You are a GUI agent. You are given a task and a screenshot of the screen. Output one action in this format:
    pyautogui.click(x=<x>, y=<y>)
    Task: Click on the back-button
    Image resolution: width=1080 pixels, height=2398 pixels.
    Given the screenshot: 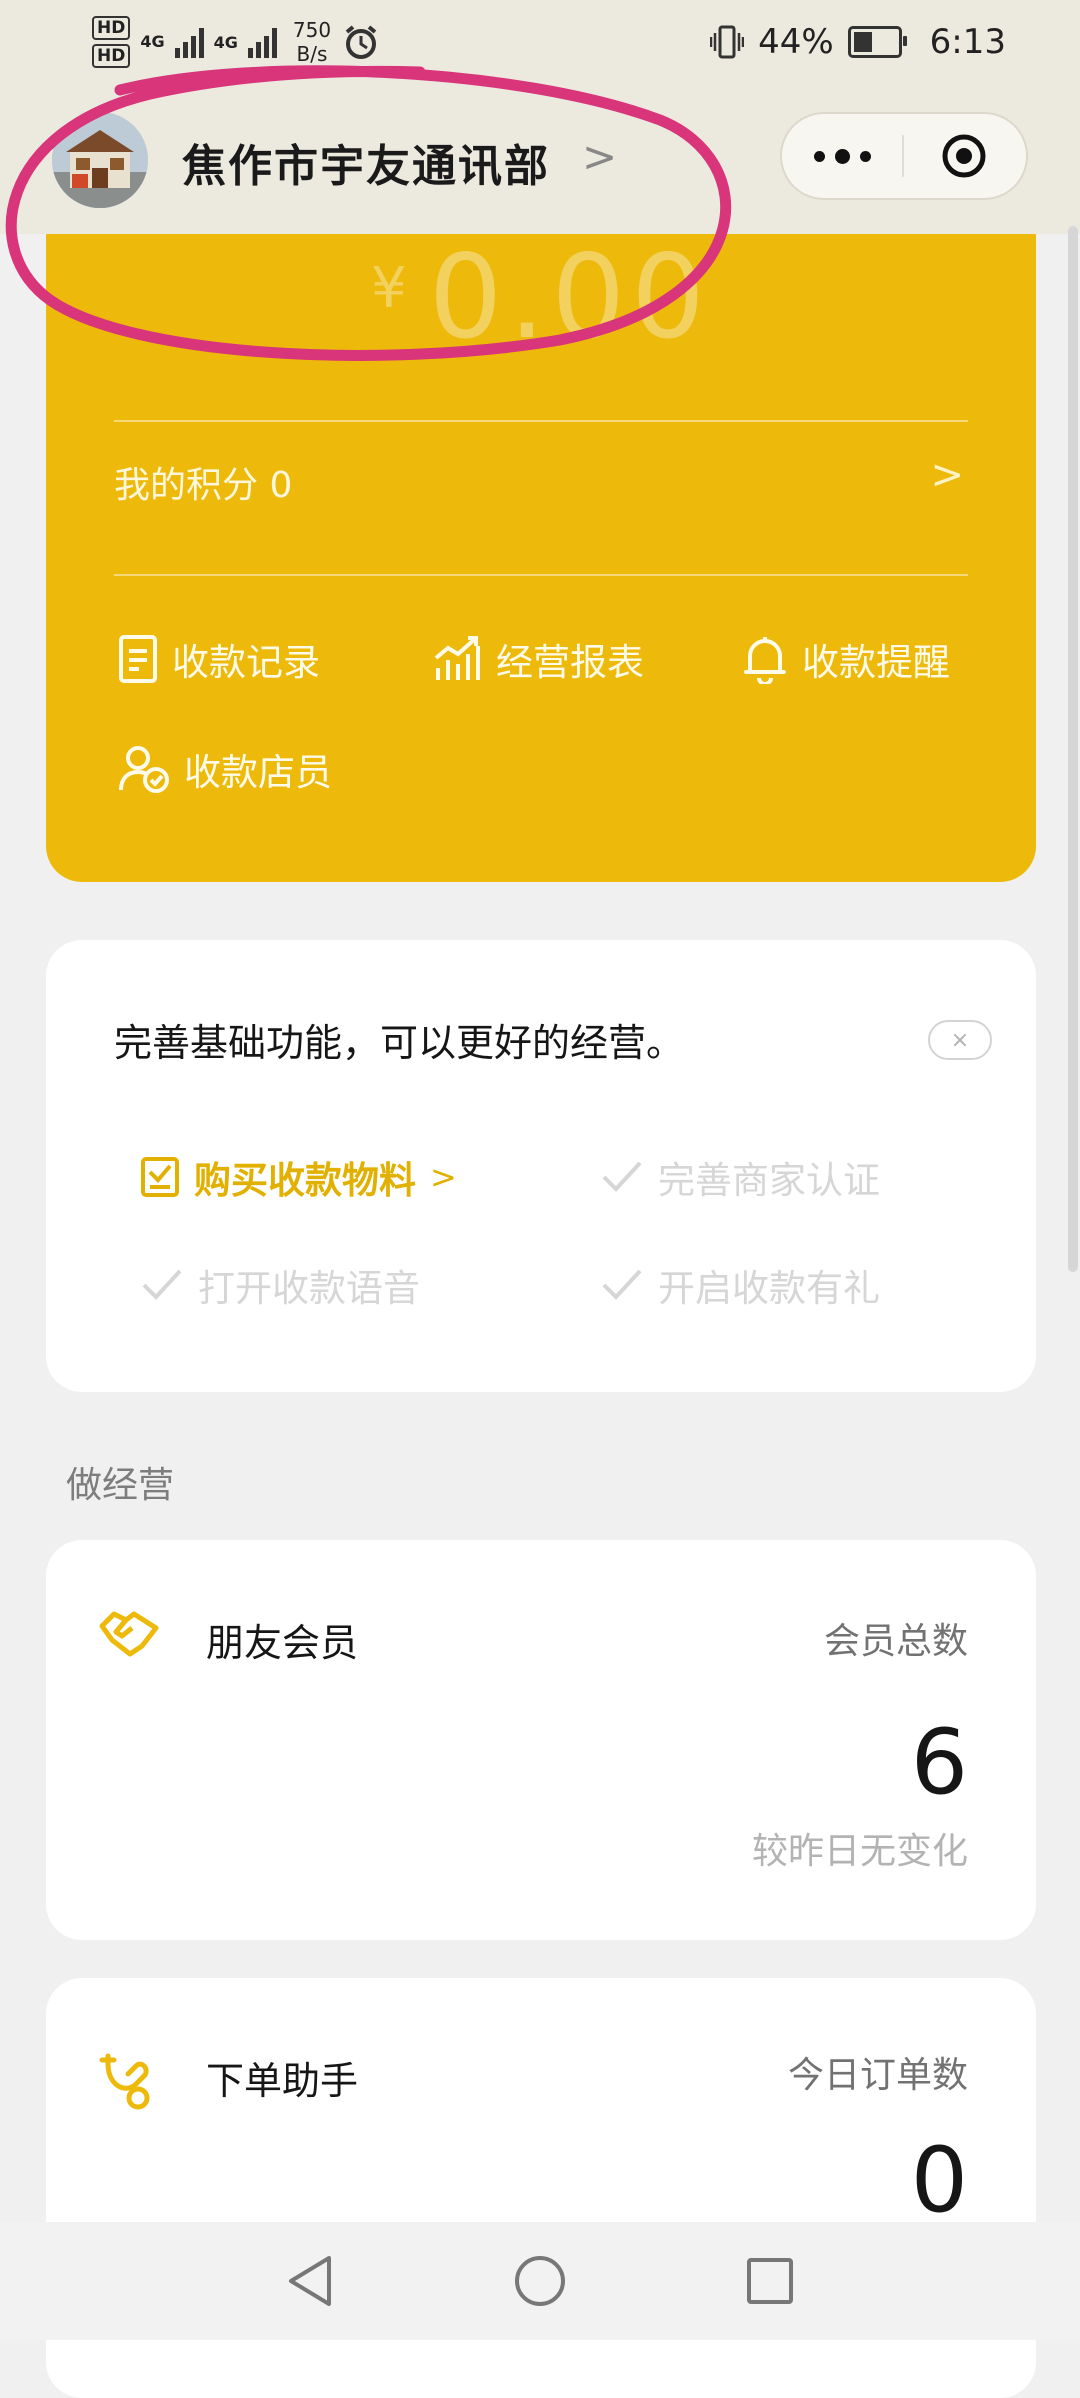 What is the action you would take?
    pyautogui.click(x=310, y=2281)
    